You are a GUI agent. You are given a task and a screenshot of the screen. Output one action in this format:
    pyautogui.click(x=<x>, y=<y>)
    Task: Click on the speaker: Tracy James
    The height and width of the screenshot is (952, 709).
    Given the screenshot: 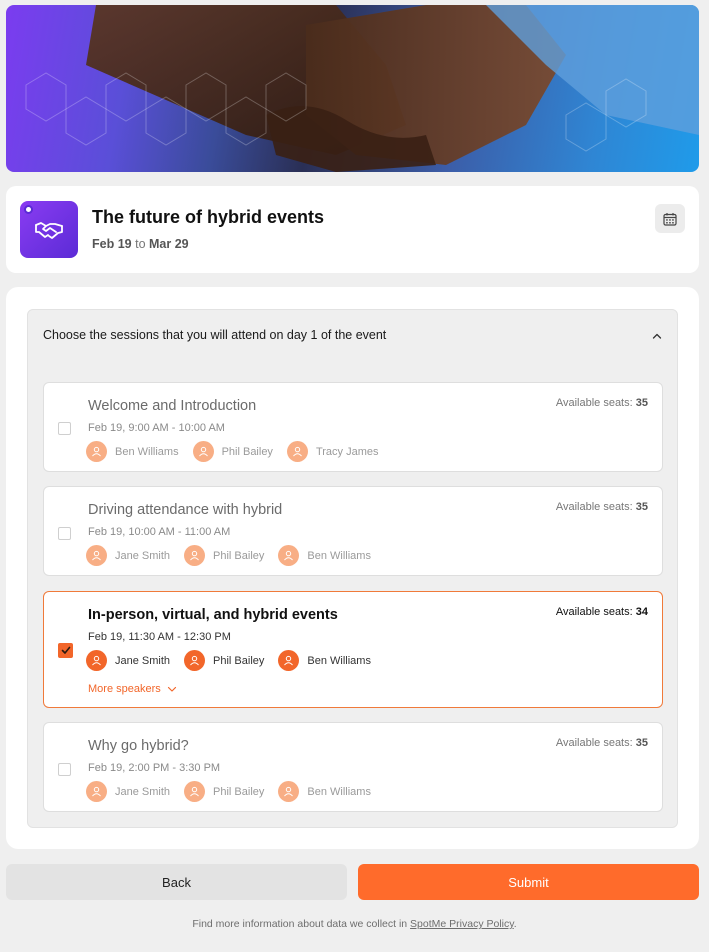 What is the action you would take?
    pyautogui.click(x=332, y=451)
    